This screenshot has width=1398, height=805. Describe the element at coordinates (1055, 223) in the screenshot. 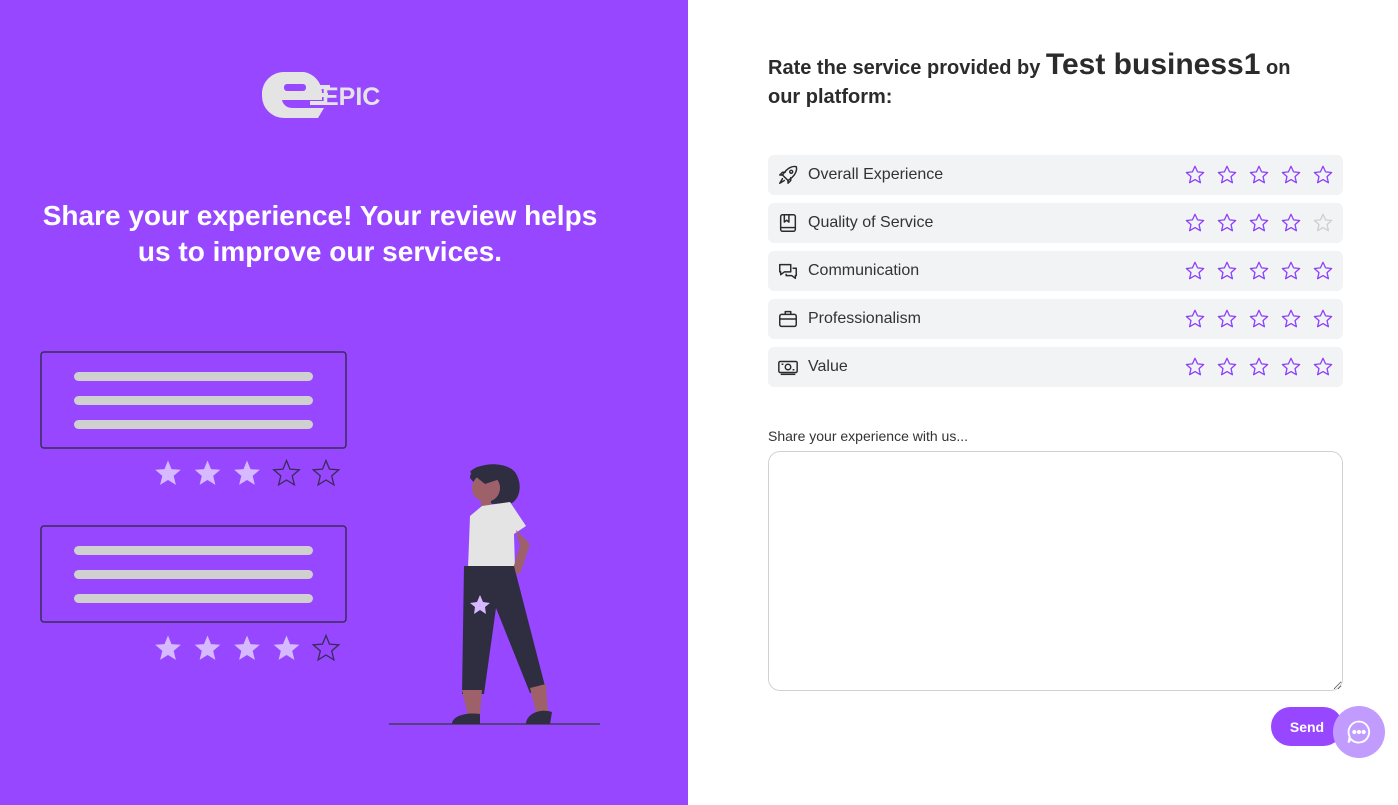

I see `rating-row-quality-of-service: Quality of Service` at that location.